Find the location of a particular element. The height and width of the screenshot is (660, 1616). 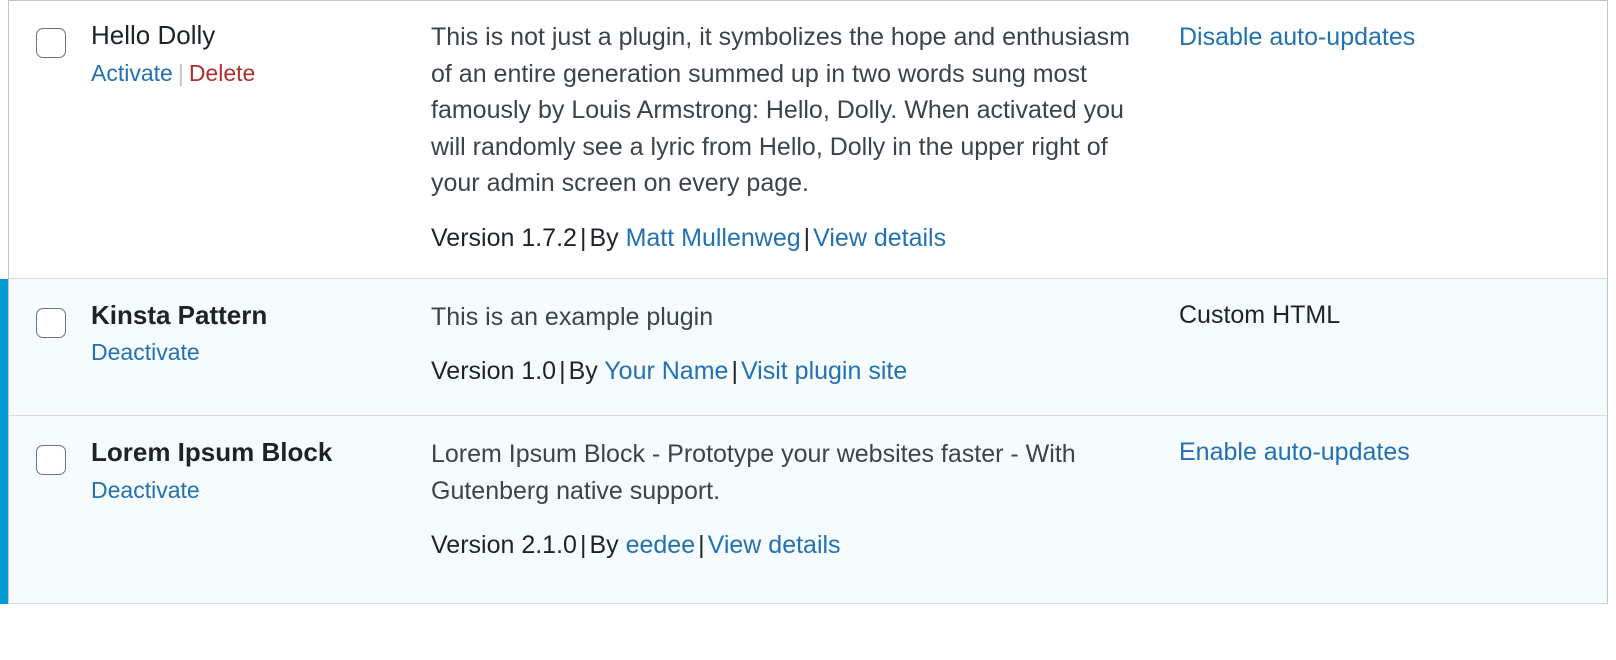

plugin-version: Version 2.1.0 is located at coordinates (504, 545).